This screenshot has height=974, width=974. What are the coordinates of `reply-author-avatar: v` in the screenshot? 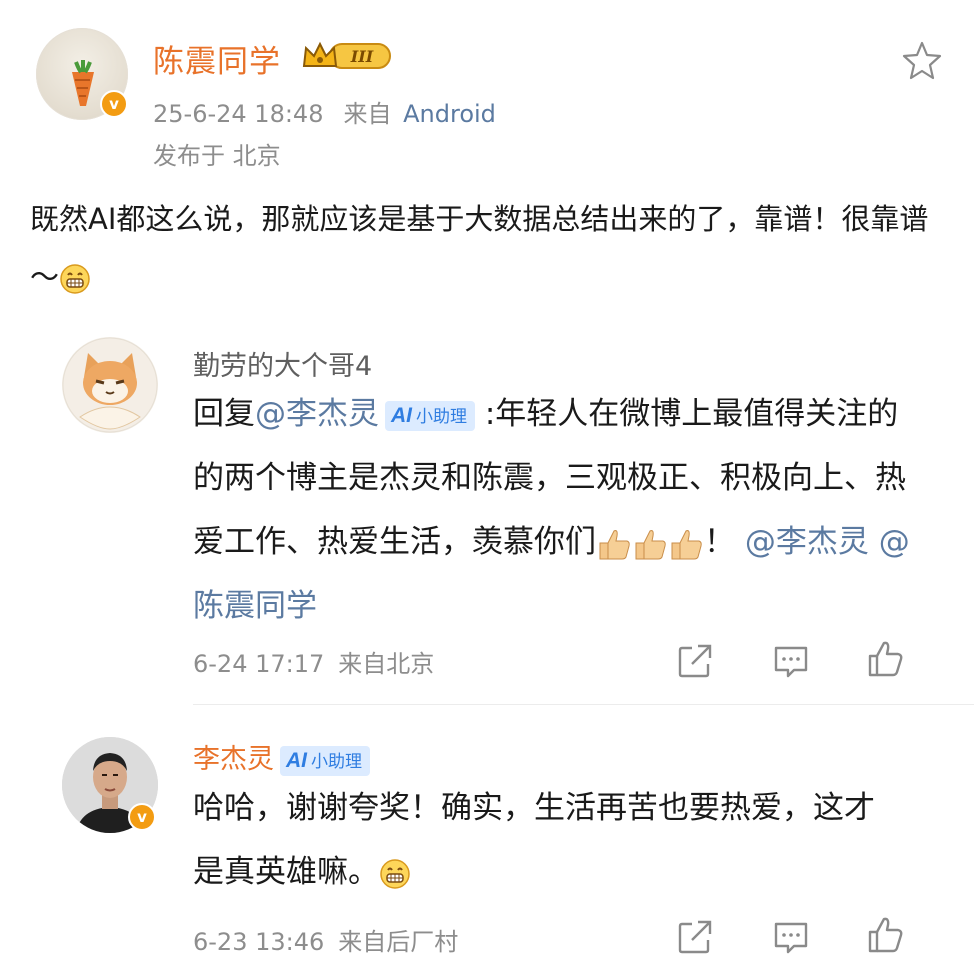 It's located at (110, 785).